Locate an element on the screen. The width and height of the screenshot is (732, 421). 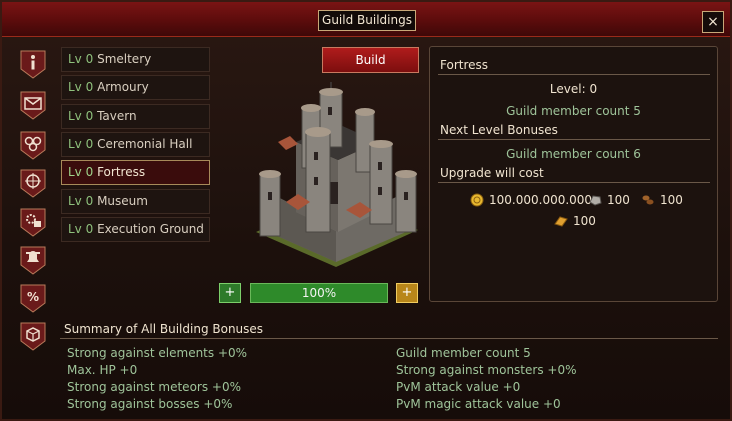
summary-bonus: Strong against bosses +0% is located at coordinates (150, 404).